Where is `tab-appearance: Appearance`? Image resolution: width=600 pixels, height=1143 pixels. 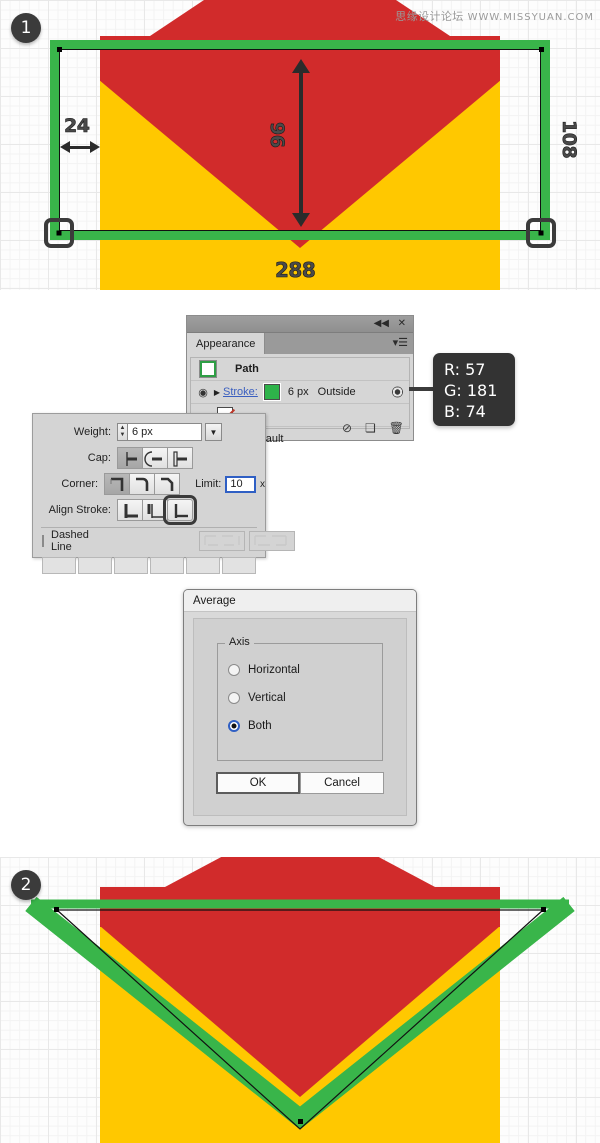
tab-appearance: Appearance is located at coordinates (226, 343).